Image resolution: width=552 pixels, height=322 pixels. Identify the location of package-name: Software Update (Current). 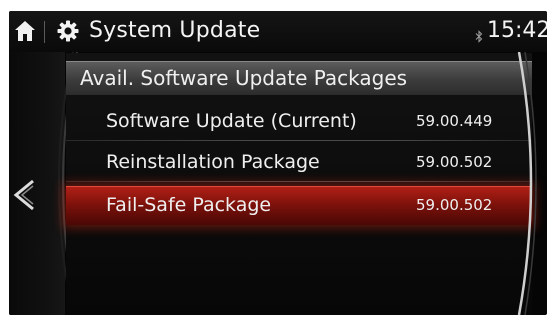
(231, 121).